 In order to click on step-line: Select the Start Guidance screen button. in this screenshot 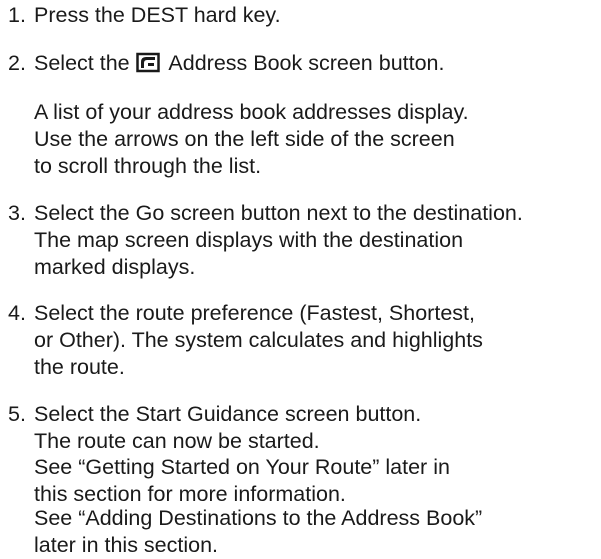, I will do `click(228, 414)`.